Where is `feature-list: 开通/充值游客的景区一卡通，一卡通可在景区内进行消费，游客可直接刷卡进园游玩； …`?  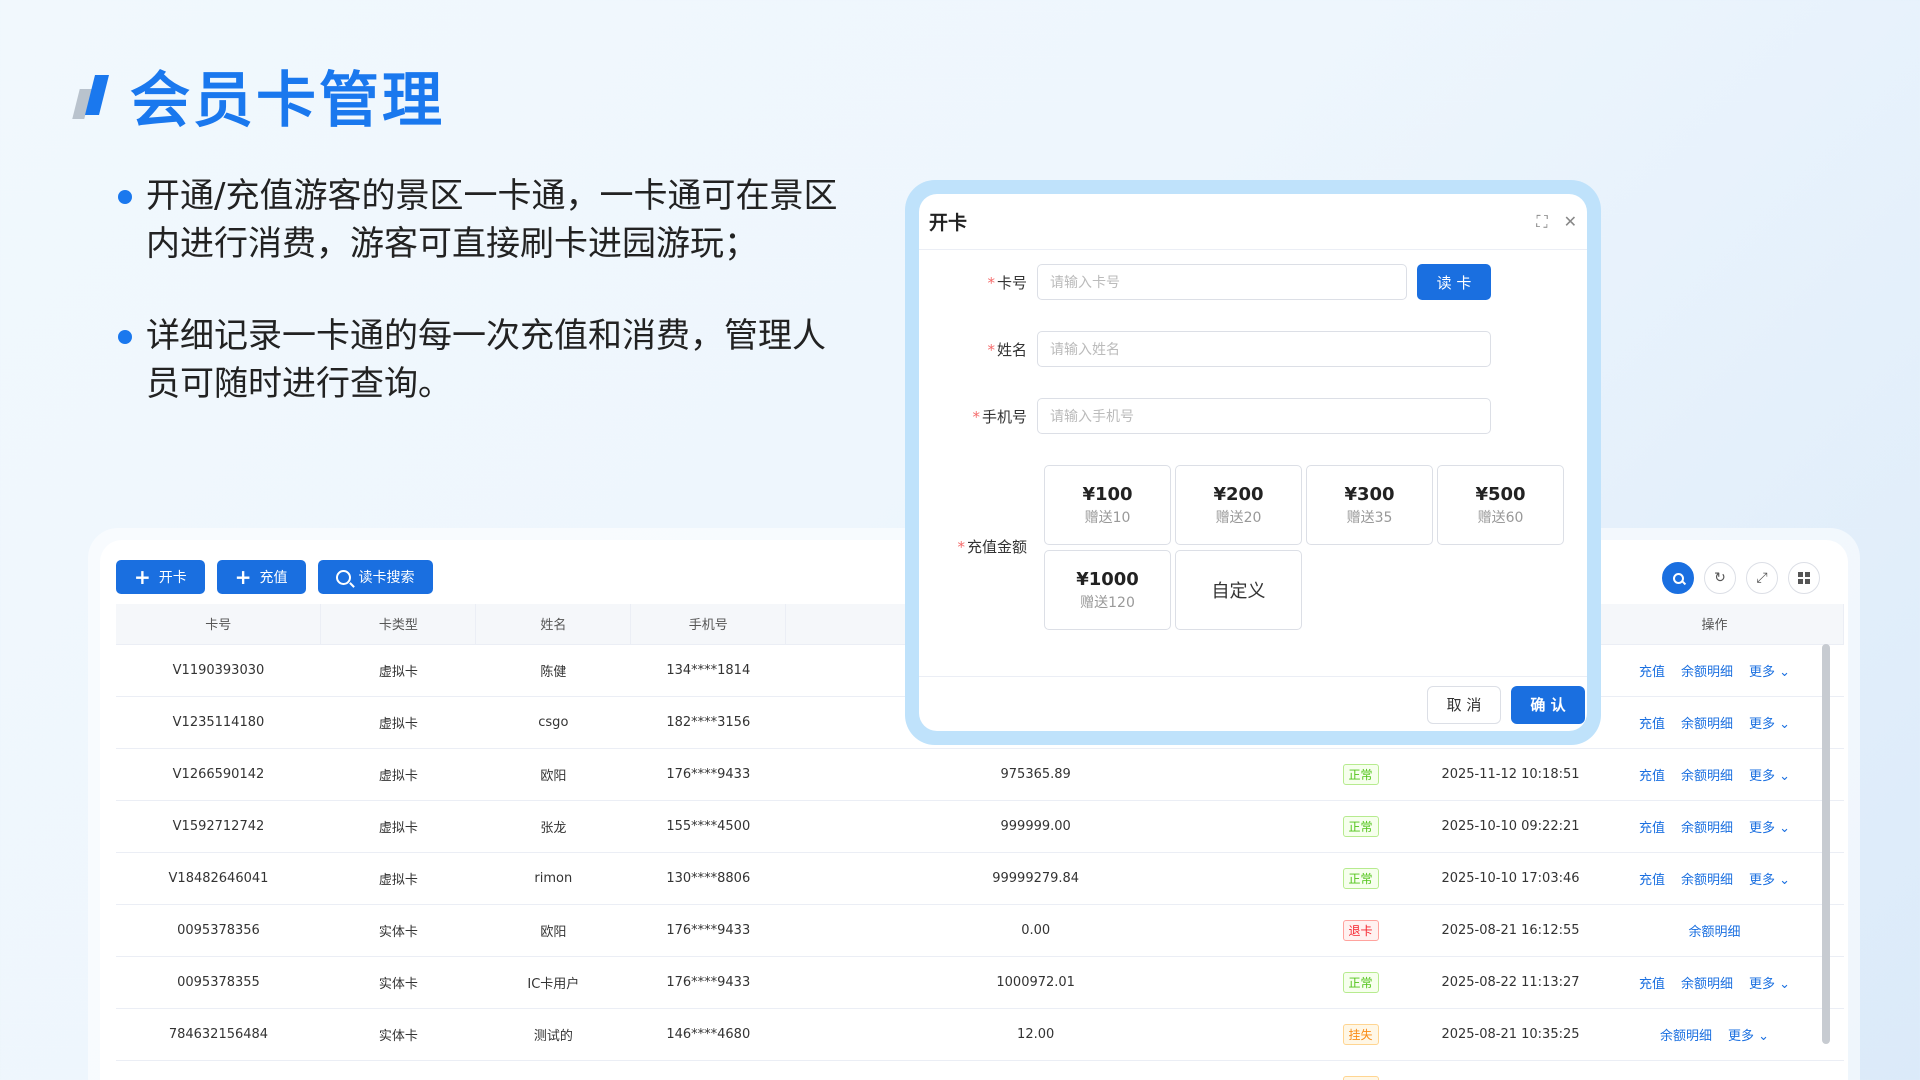
feature-list: 开通/充值游客的景区一卡通，一卡通可在景区内进行消费，游客可直接刷卡进园游玩； … is located at coordinates (483, 312).